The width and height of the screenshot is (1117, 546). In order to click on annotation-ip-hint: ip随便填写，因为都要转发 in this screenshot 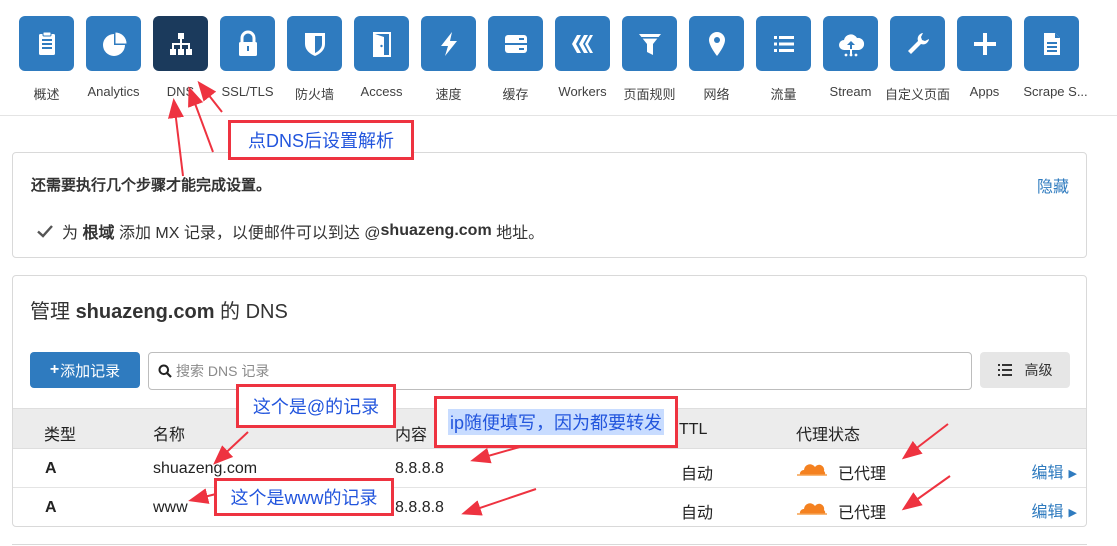, I will do `click(556, 422)`.